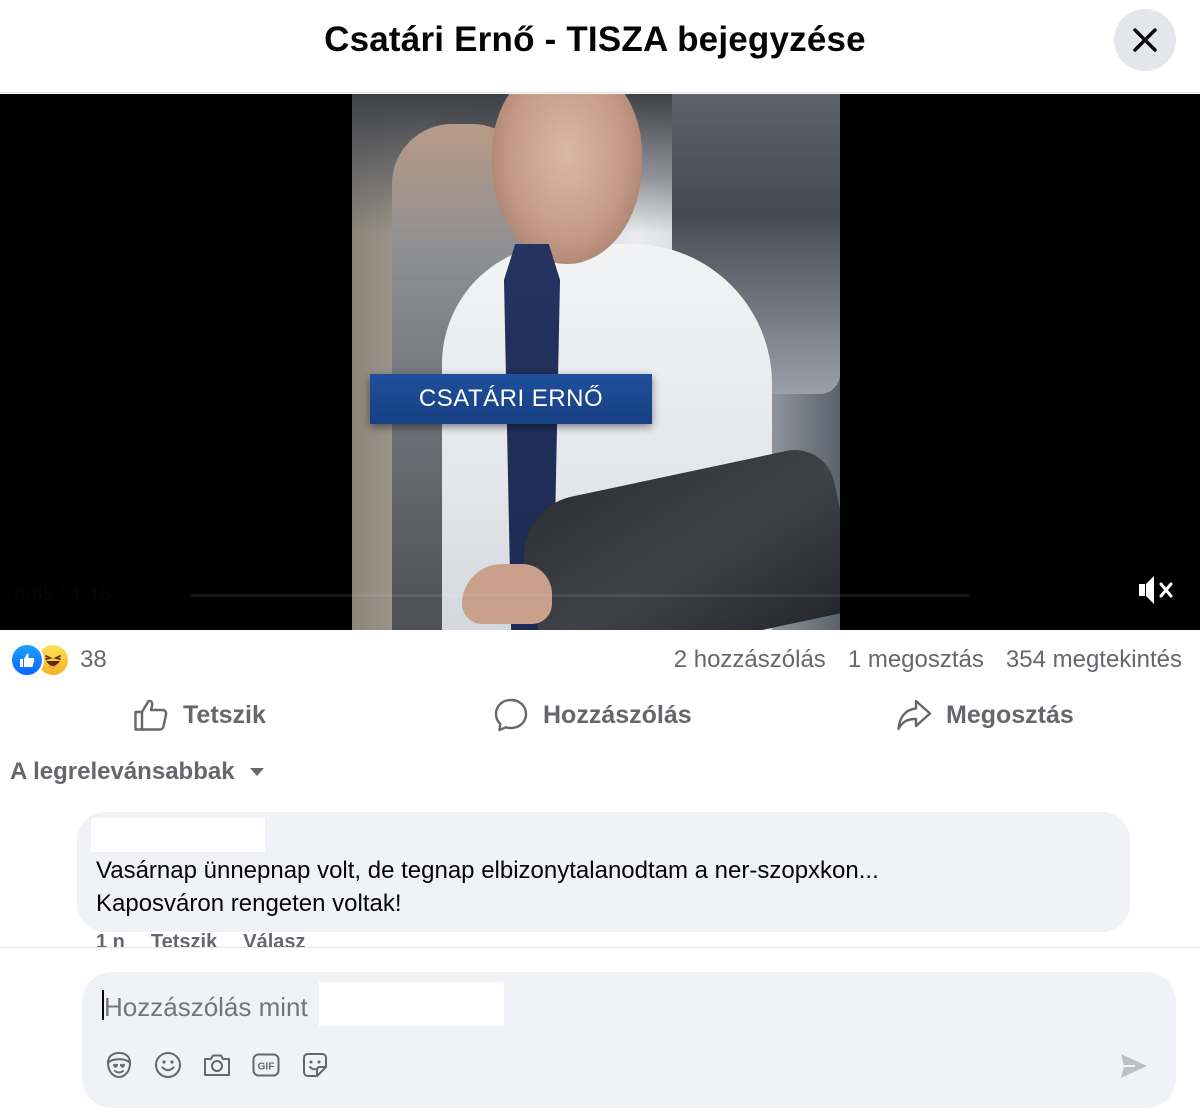  What do you see at coordinates (595, 39) in the screenshot?
I see `dialog-title: Csatári Ernő - TISZA bejegyzése` at bounding box center [595, 39].